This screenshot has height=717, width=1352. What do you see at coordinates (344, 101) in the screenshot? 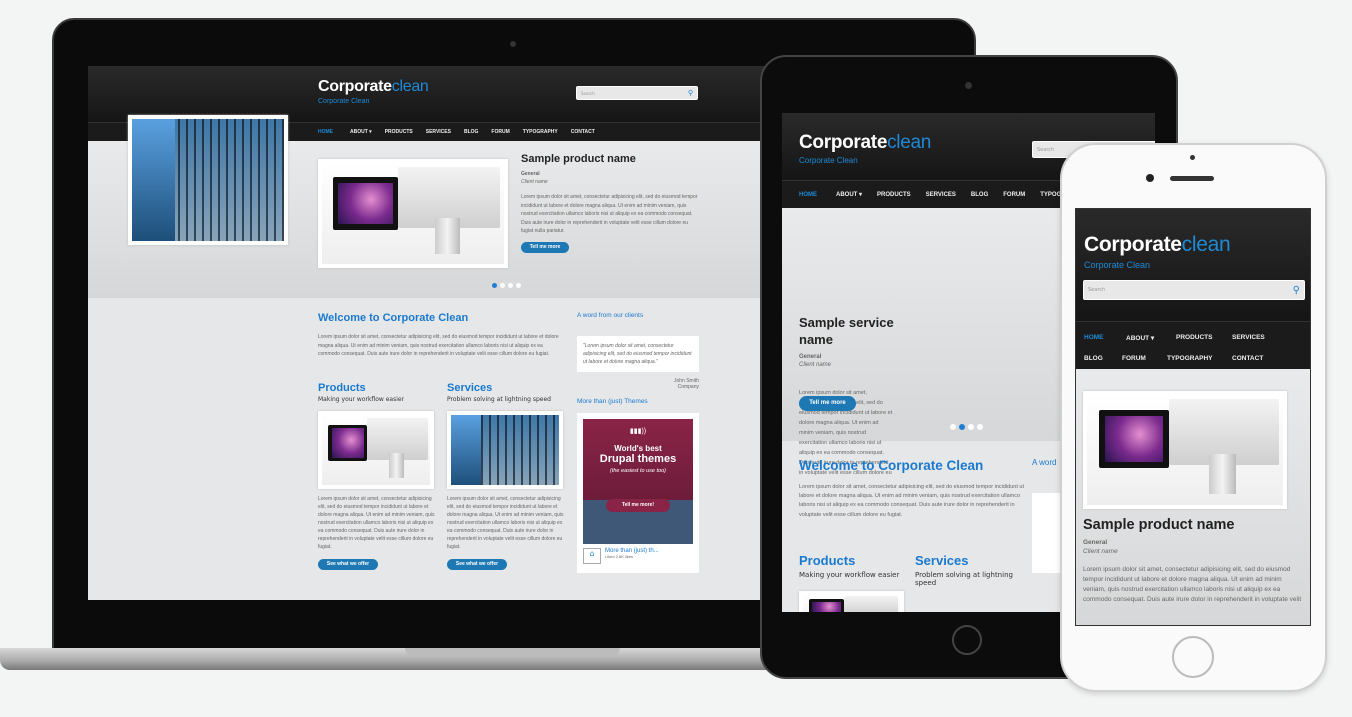
I see `site-slogan: Corporate Clean` at bounding box center [344, 101].